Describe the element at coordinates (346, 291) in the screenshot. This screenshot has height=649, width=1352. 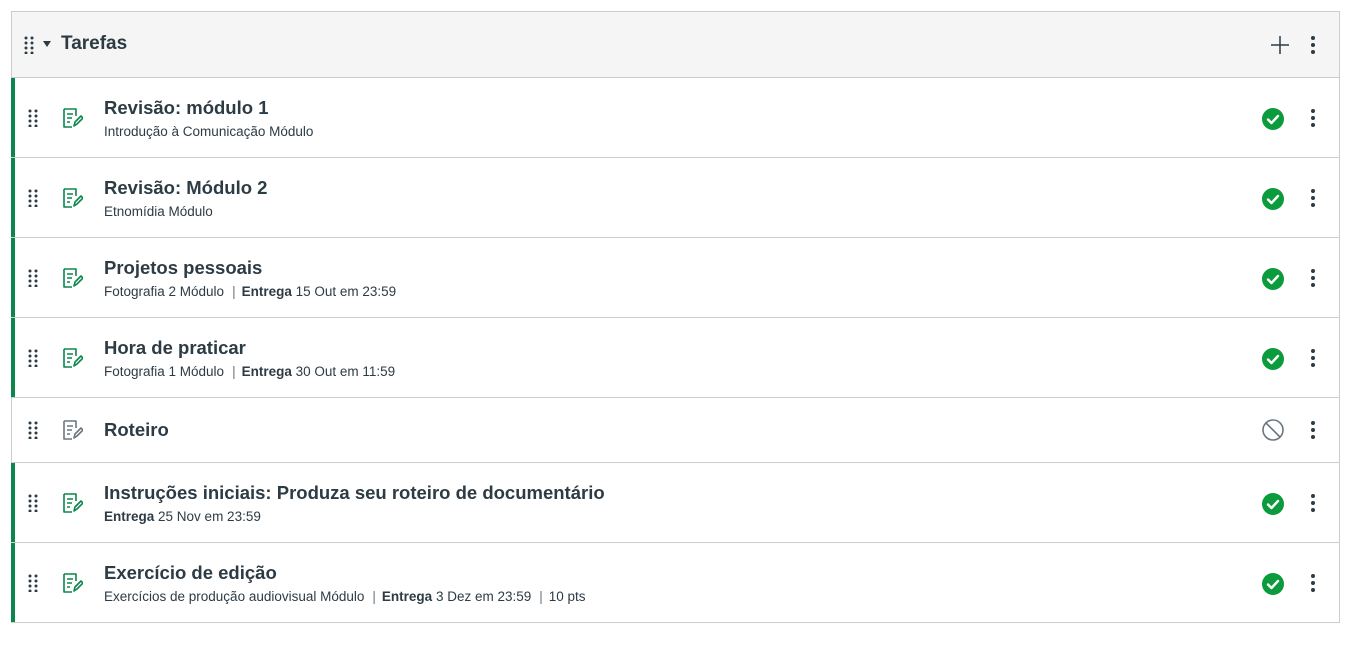
I see `due-date: 15 Out em 23:59` at that location.